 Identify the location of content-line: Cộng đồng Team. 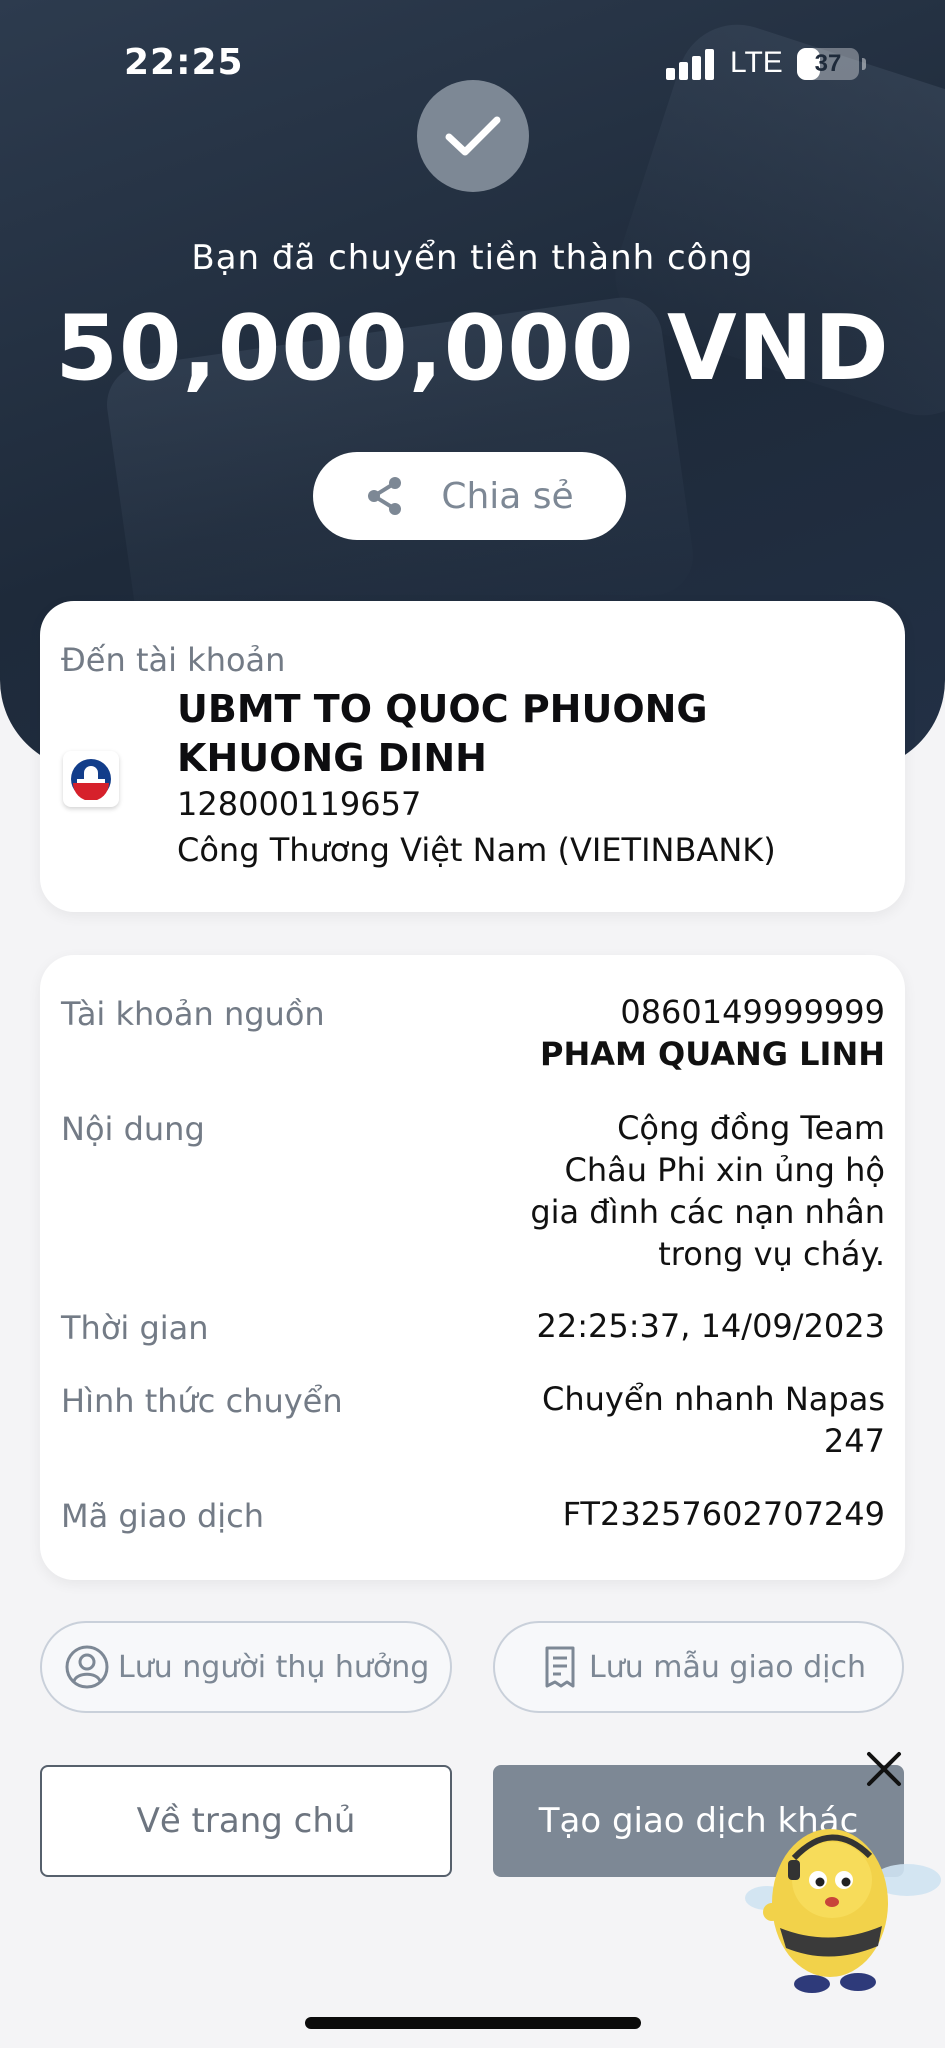
(751, 1128).